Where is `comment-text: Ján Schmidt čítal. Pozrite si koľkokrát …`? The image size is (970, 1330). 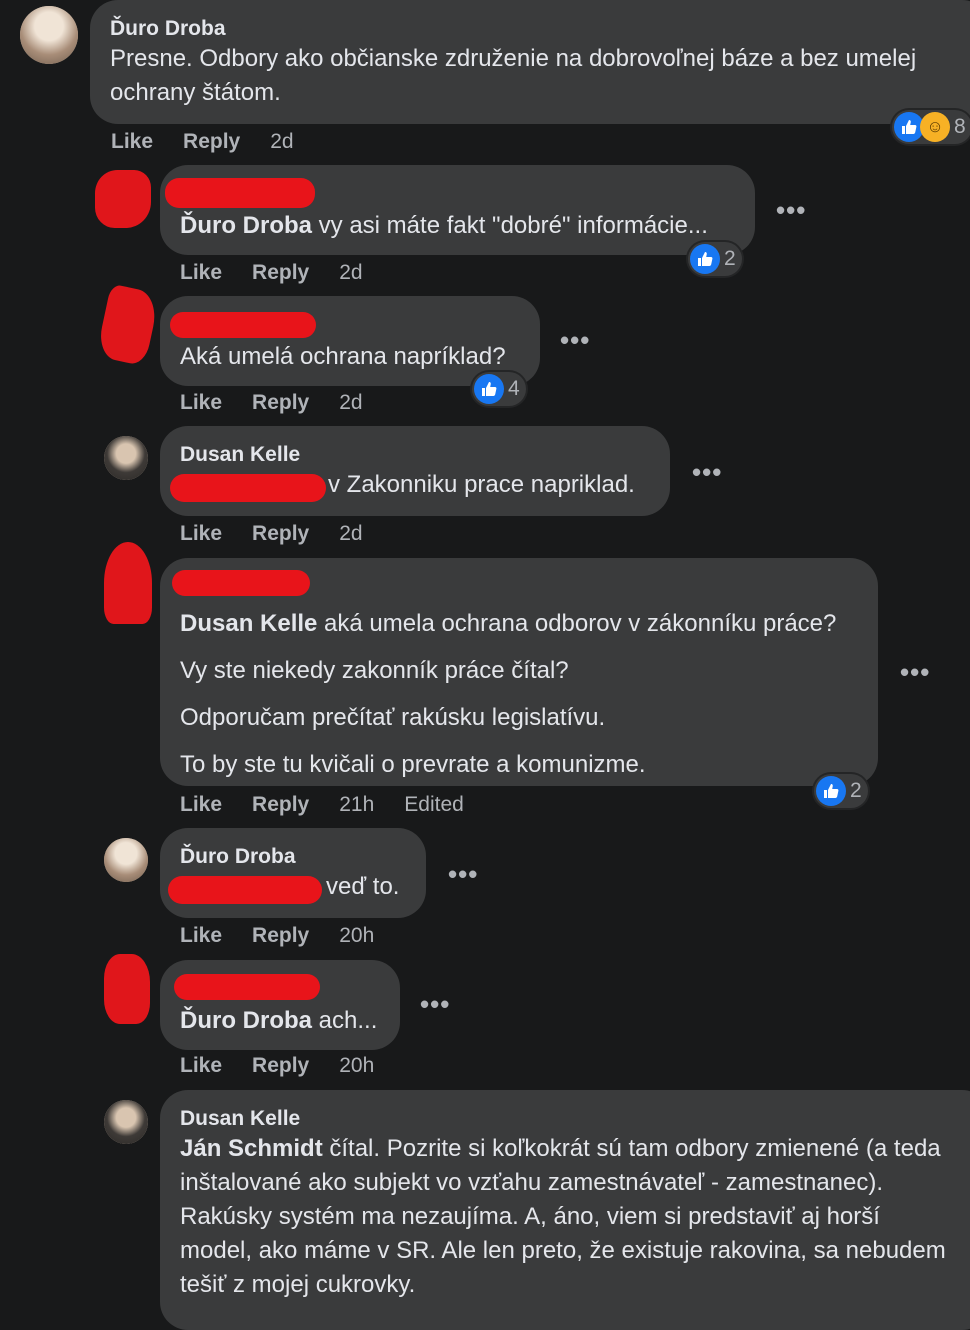
comment-text: Ján Schmidt čítal. Pozrite si koľkokrát … is located at coordinates (565, 1217).